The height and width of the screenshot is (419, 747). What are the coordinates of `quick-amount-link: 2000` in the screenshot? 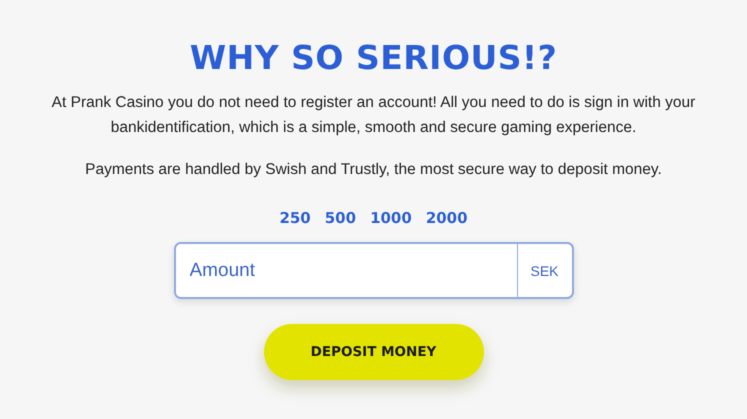 It's located at (447, 218).